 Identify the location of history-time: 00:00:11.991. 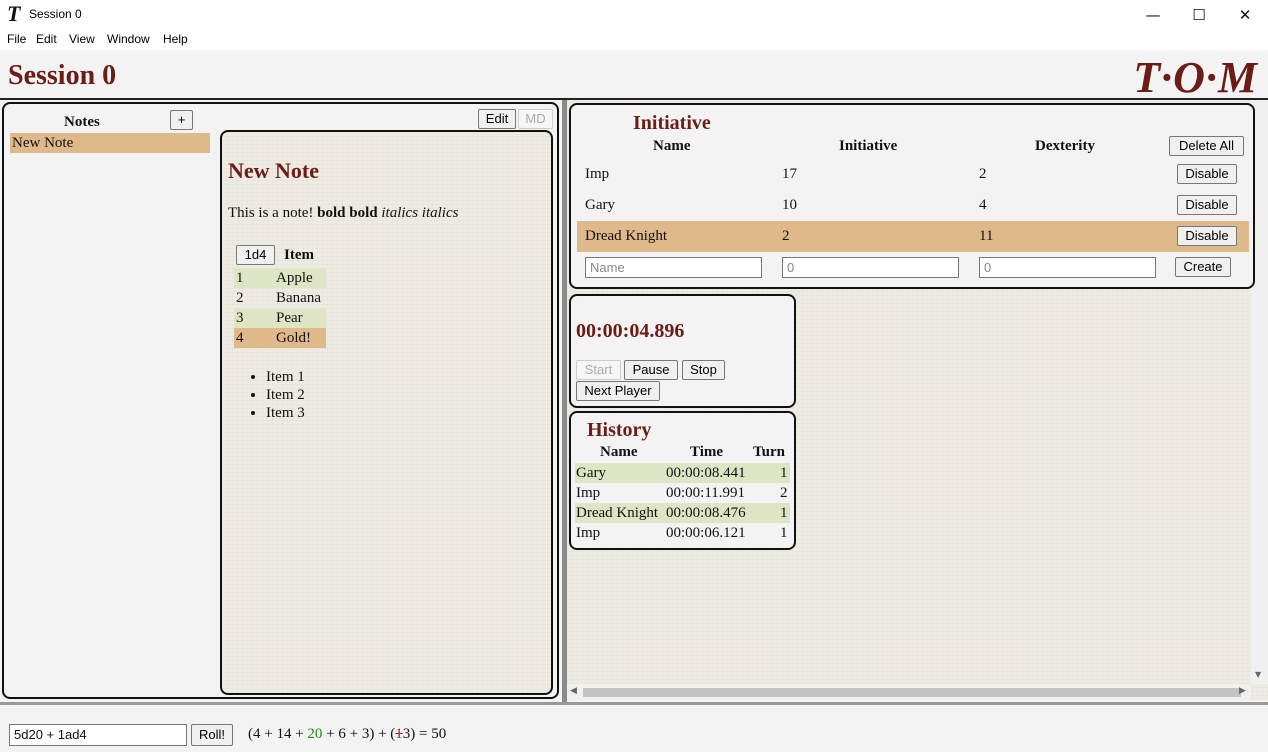
(706, 493).